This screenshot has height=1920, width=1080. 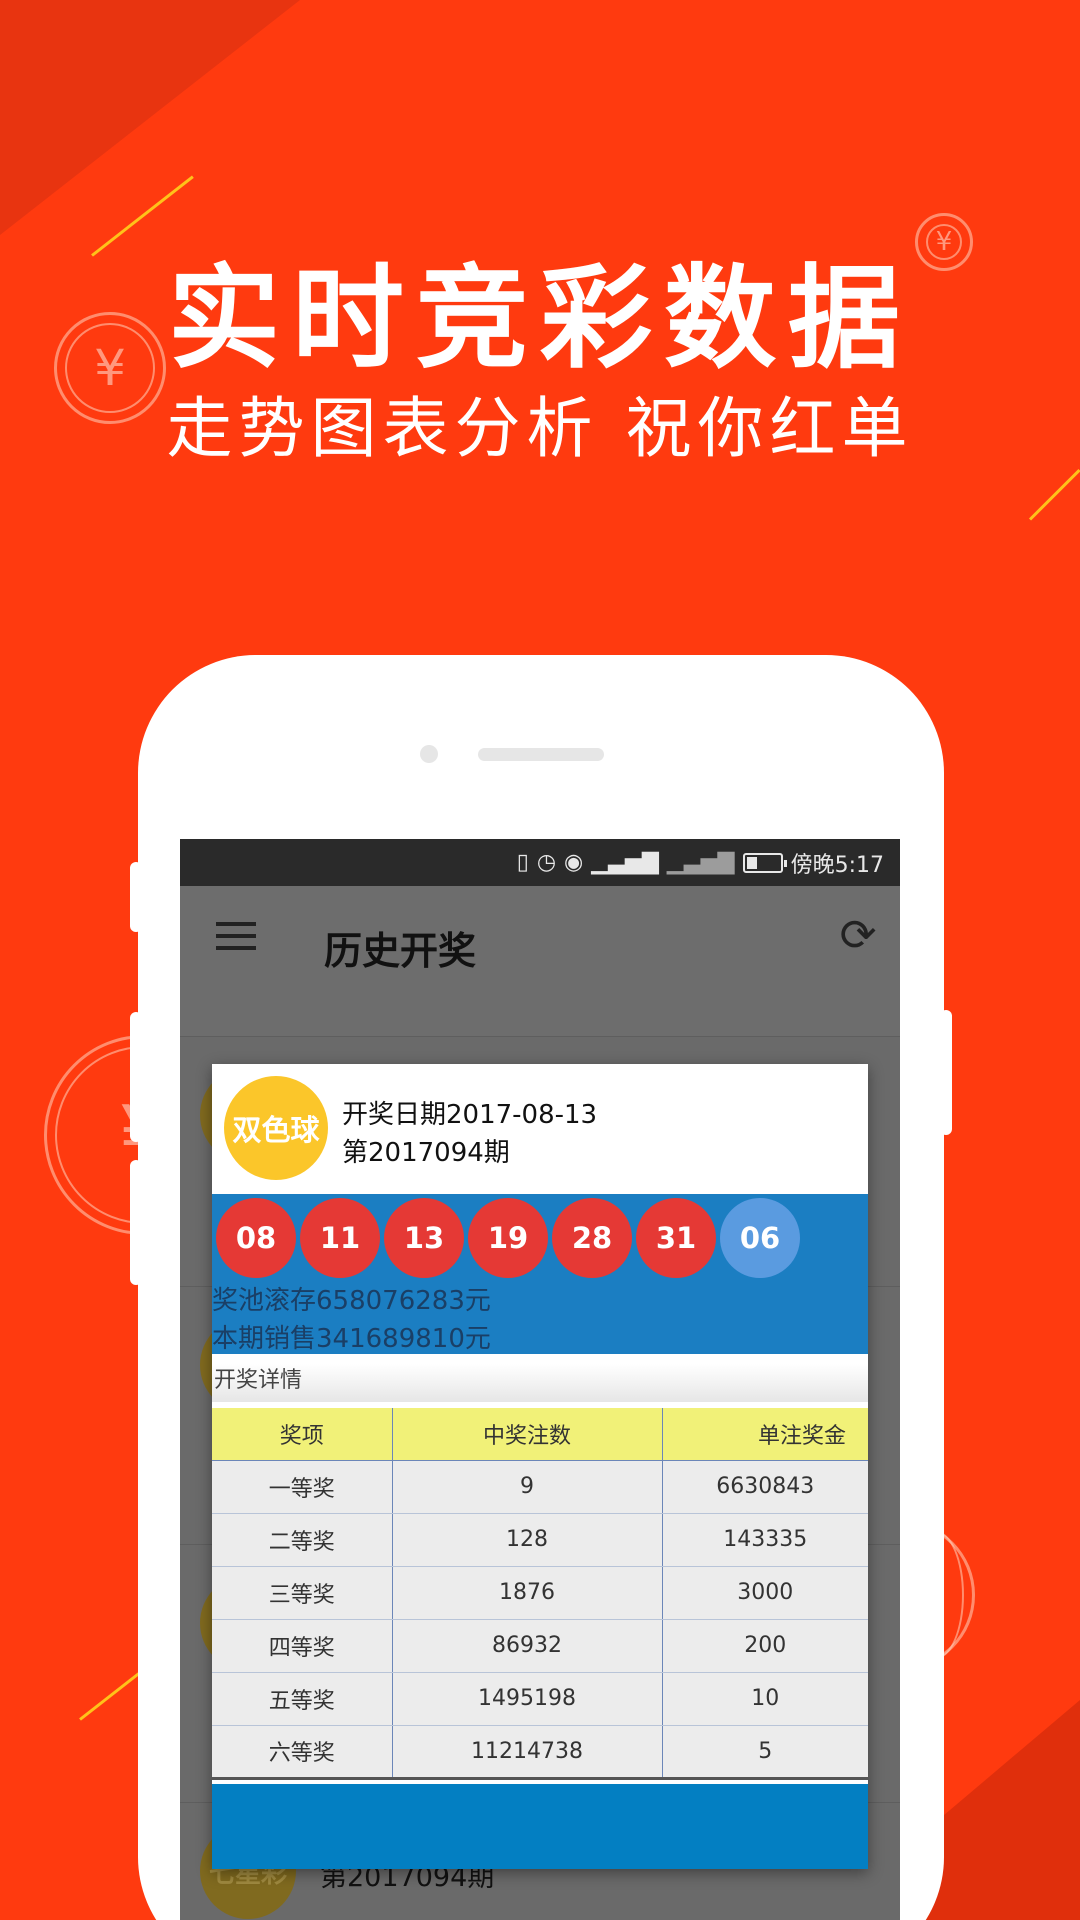 What do you see at coordinates (765, 1699) in the screenshot?
I see `table-cell: 10` at bounding box center [765, 1699].